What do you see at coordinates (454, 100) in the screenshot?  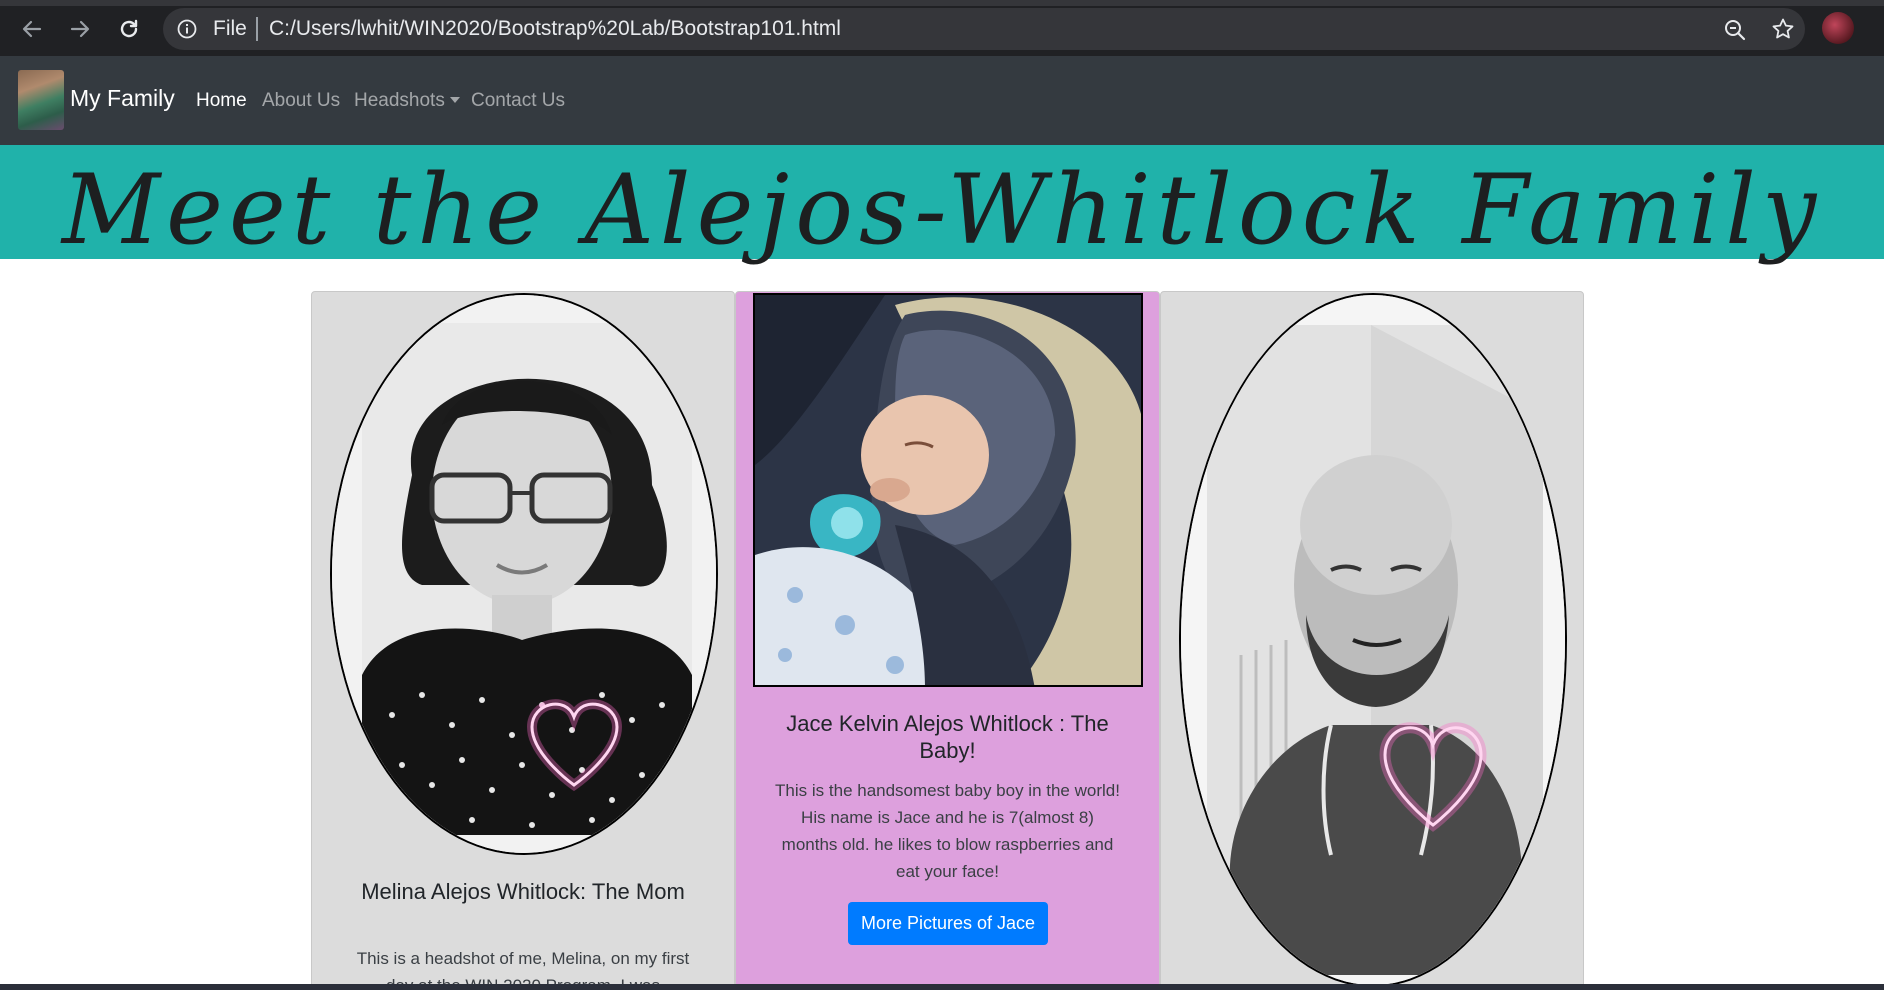 I see `caret-down-icon` at bounding box center [454, 100].